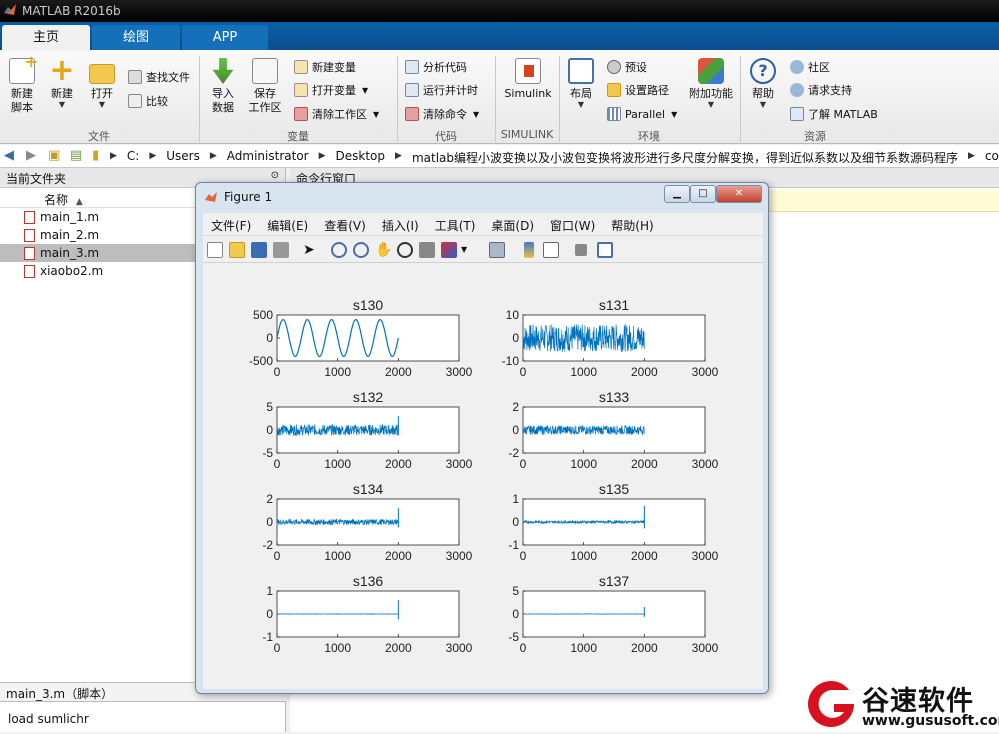 The width and height of the screenshot is (999, 734). I want to click on folder-icon: ▮, so click(95, 155).